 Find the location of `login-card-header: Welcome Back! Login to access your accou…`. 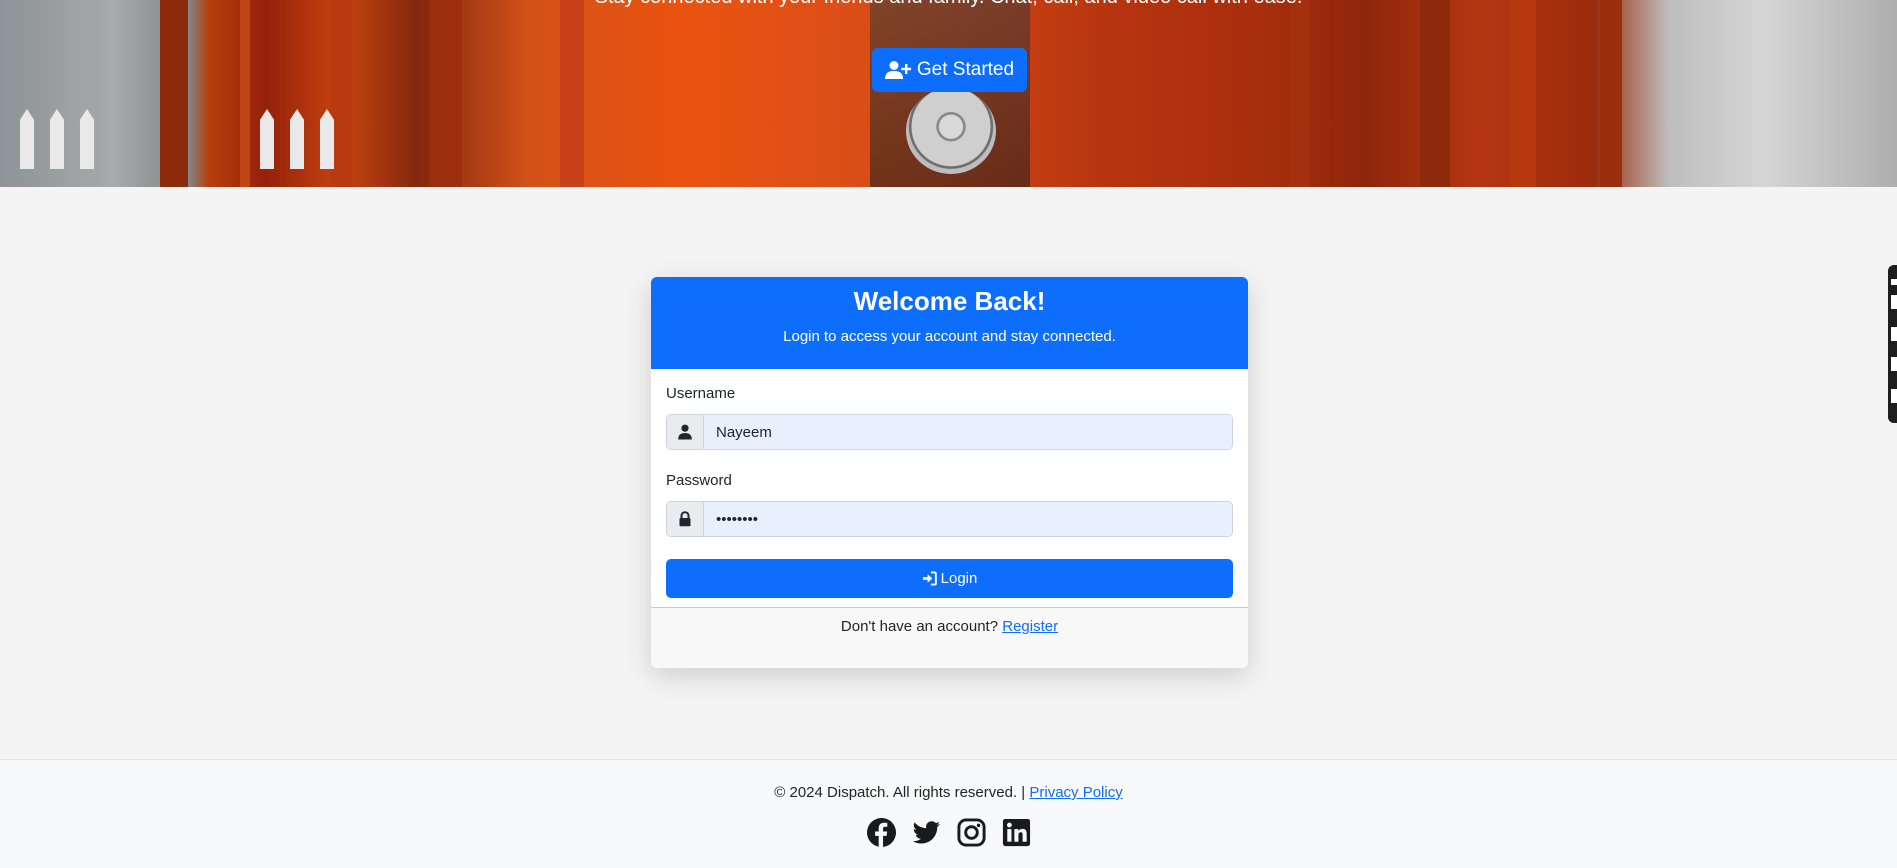

login-card-header: Welcome Back! Login to access your accou… is located at coordinates (949, 323).